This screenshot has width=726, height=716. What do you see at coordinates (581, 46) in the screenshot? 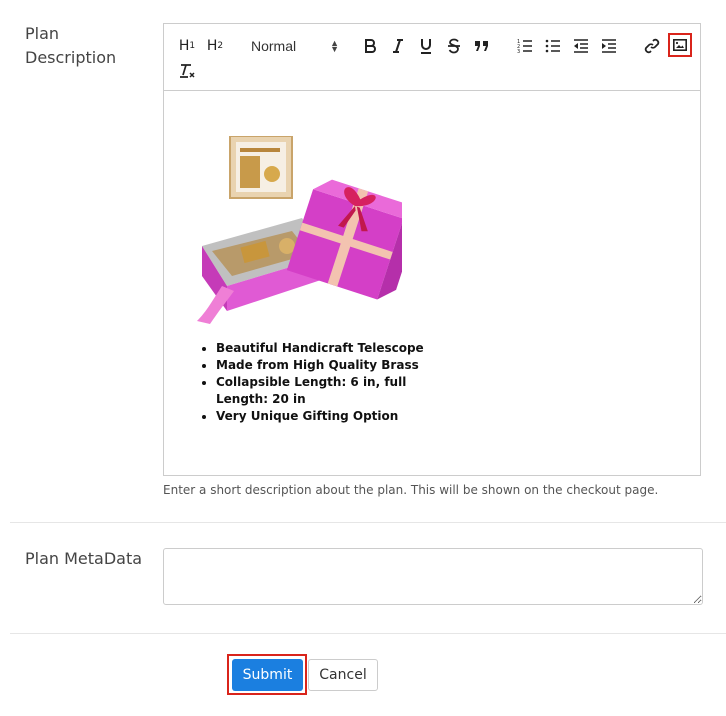
I see `outdent-icon` at bounding box center [581, 46].